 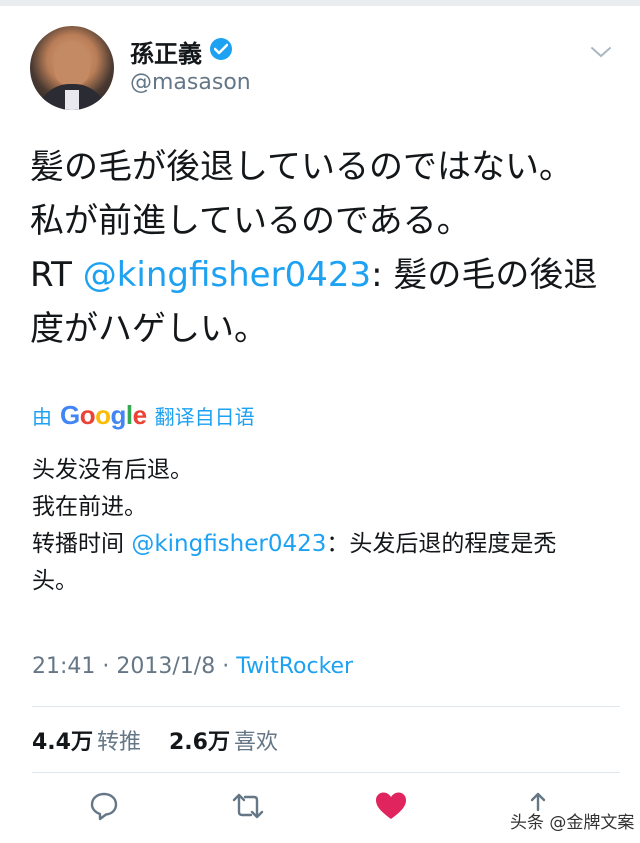 I want to click on translation-line: 转播时间 @kingfisher0423：头发后退的程度是秃, so click(x=322, y=544).